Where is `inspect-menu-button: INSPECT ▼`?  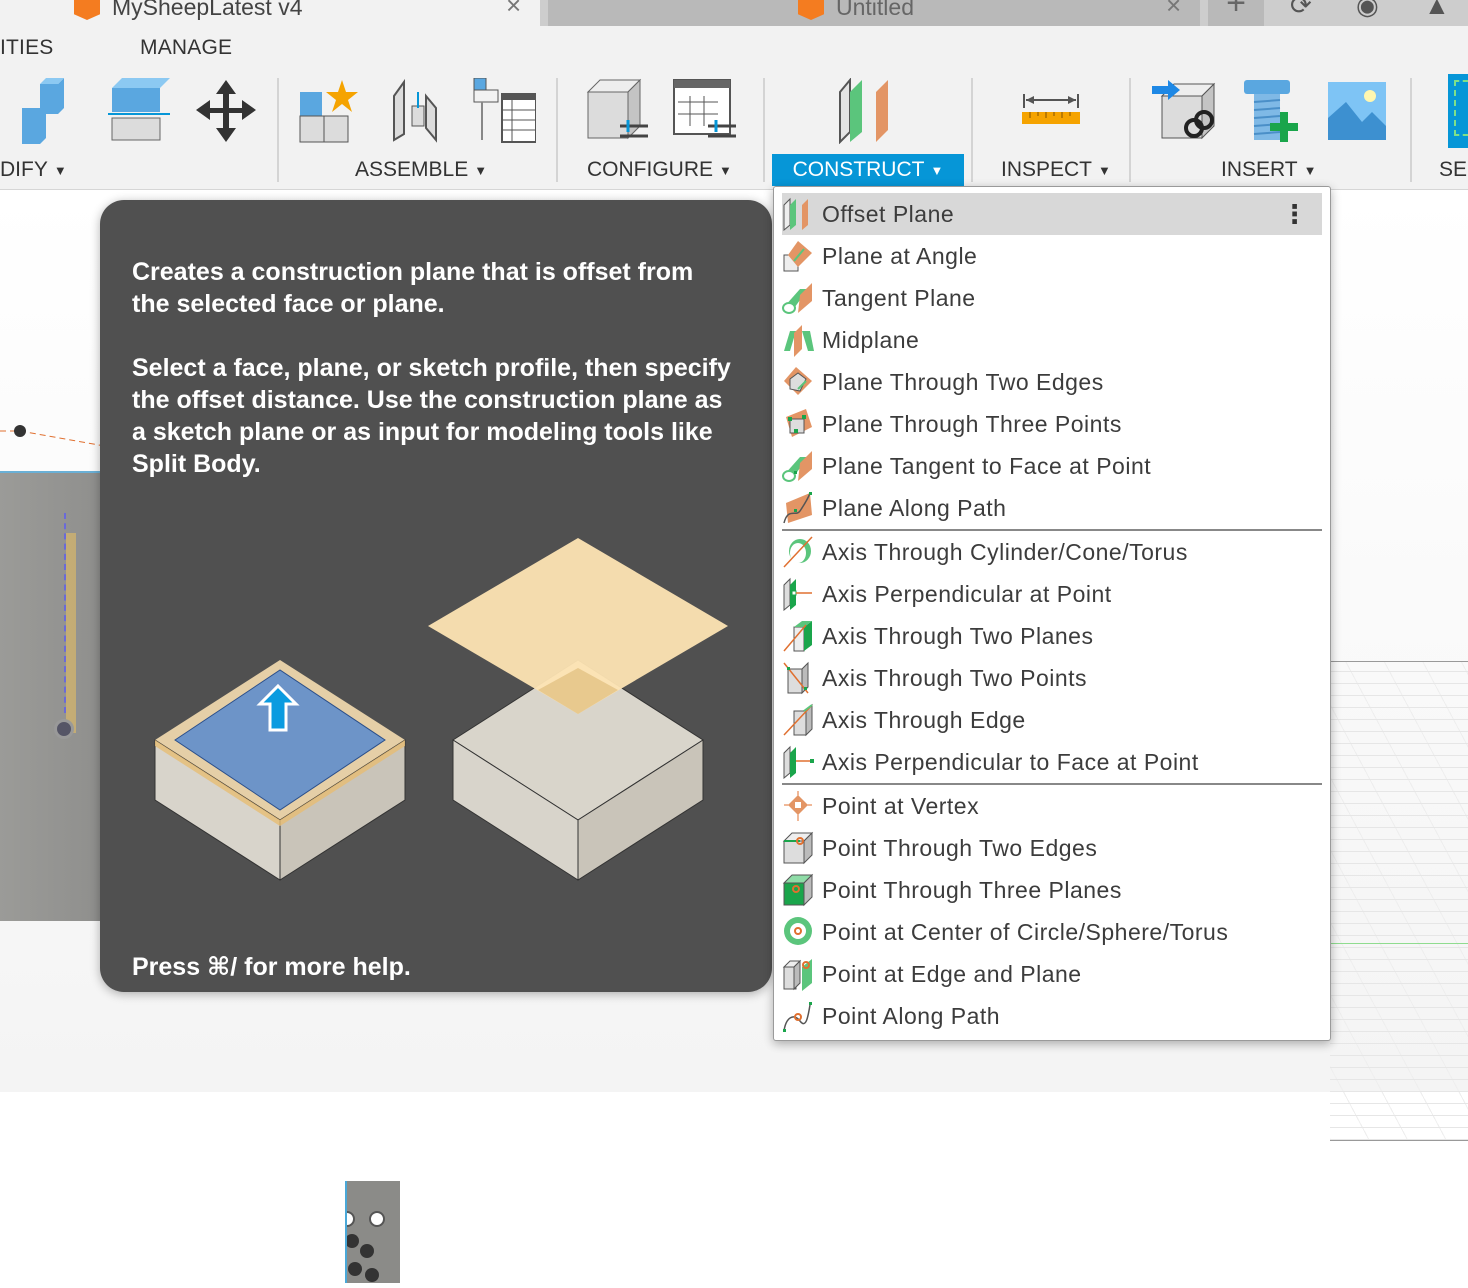
inspect-menu-button: INSPECT ▼ is located at coordinates (1056, 170).